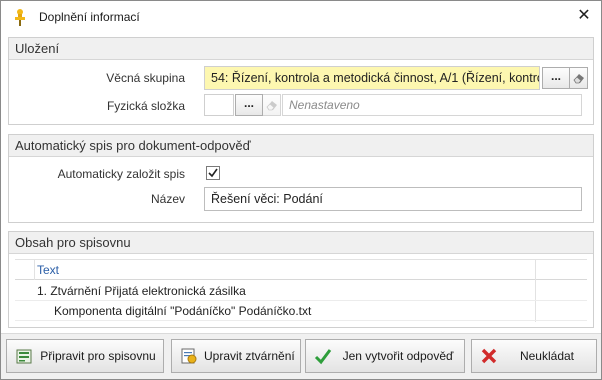 This screenshot has width=602, height=380. I want to click on upravit-ztvarneni-button: Upravit ztvárnění, so click(236, 356).